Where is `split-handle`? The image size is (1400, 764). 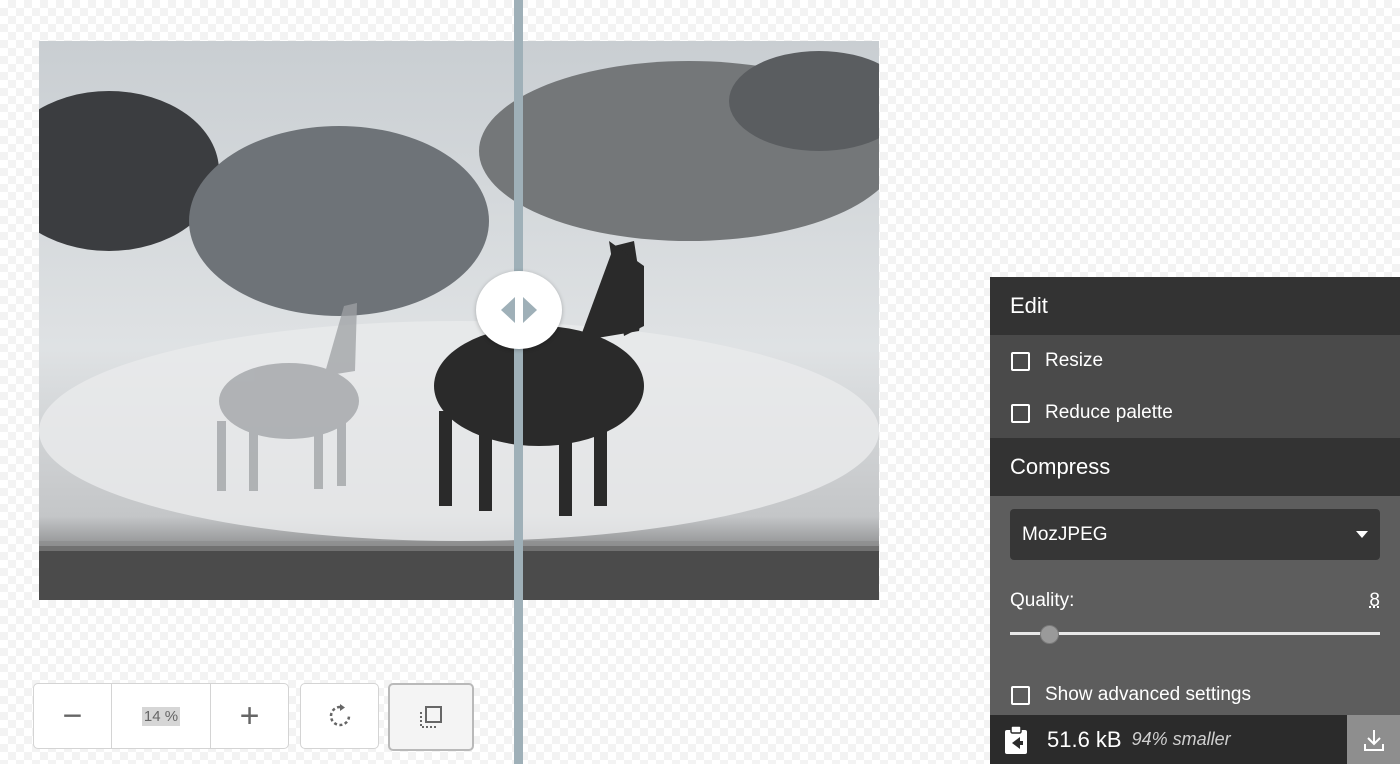
split-handle is located at coordinates (519, 310).